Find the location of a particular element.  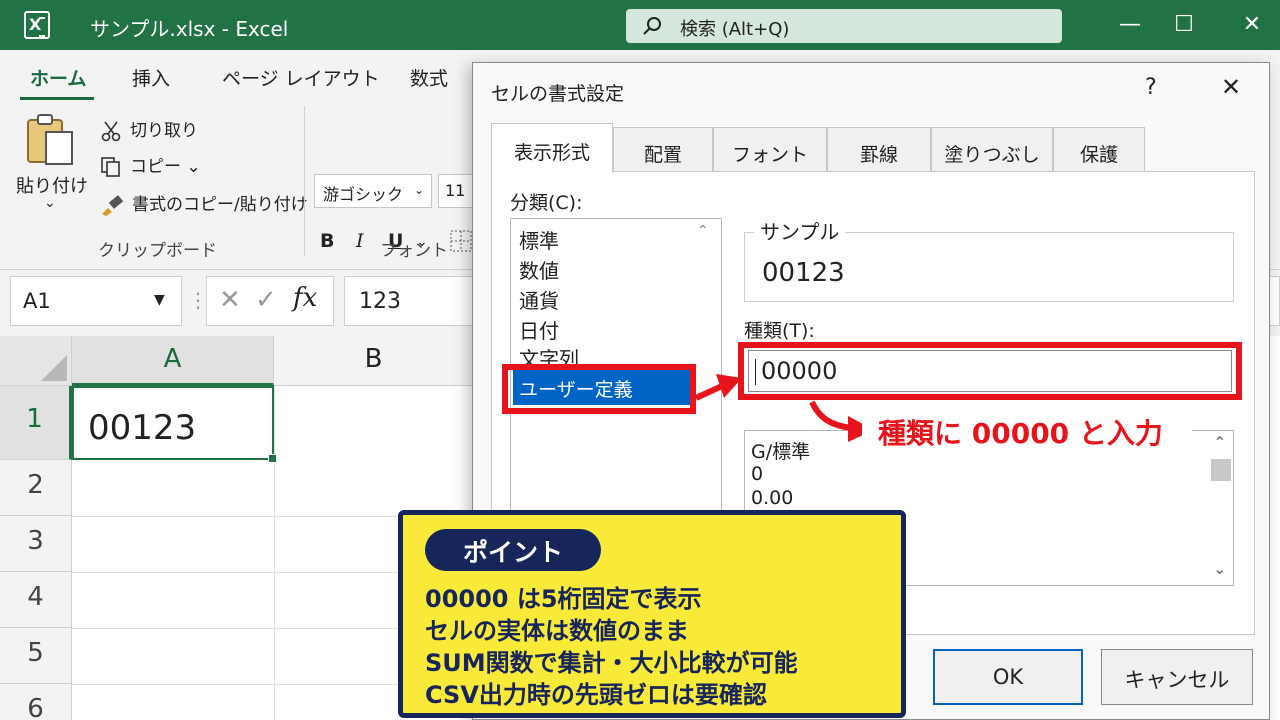

active-tab-indicator is located at coordinates (57, 98).